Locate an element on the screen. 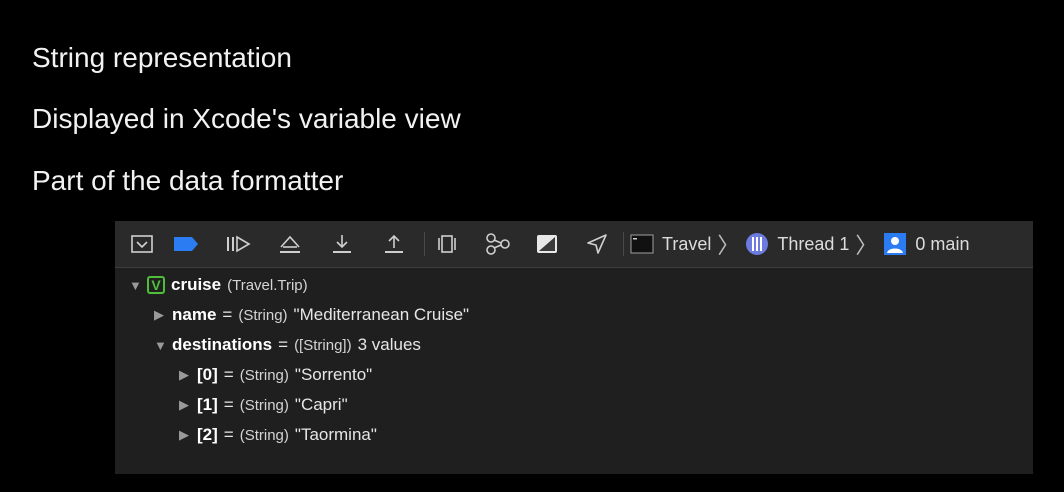 The height and width of the screenshot is (492, 1064). variable-name: [1] is located at coordinates (207, 404).